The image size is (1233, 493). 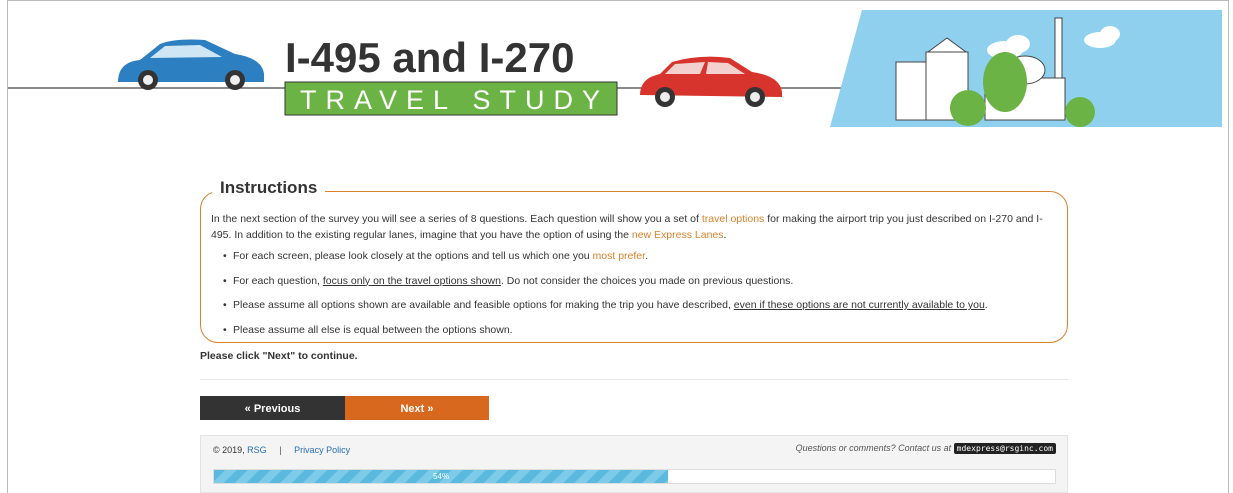 What do you see at coordinates (272, 408) in the screenshot?
I see `previous-button: « Previous` at bounding box center [272, 408].